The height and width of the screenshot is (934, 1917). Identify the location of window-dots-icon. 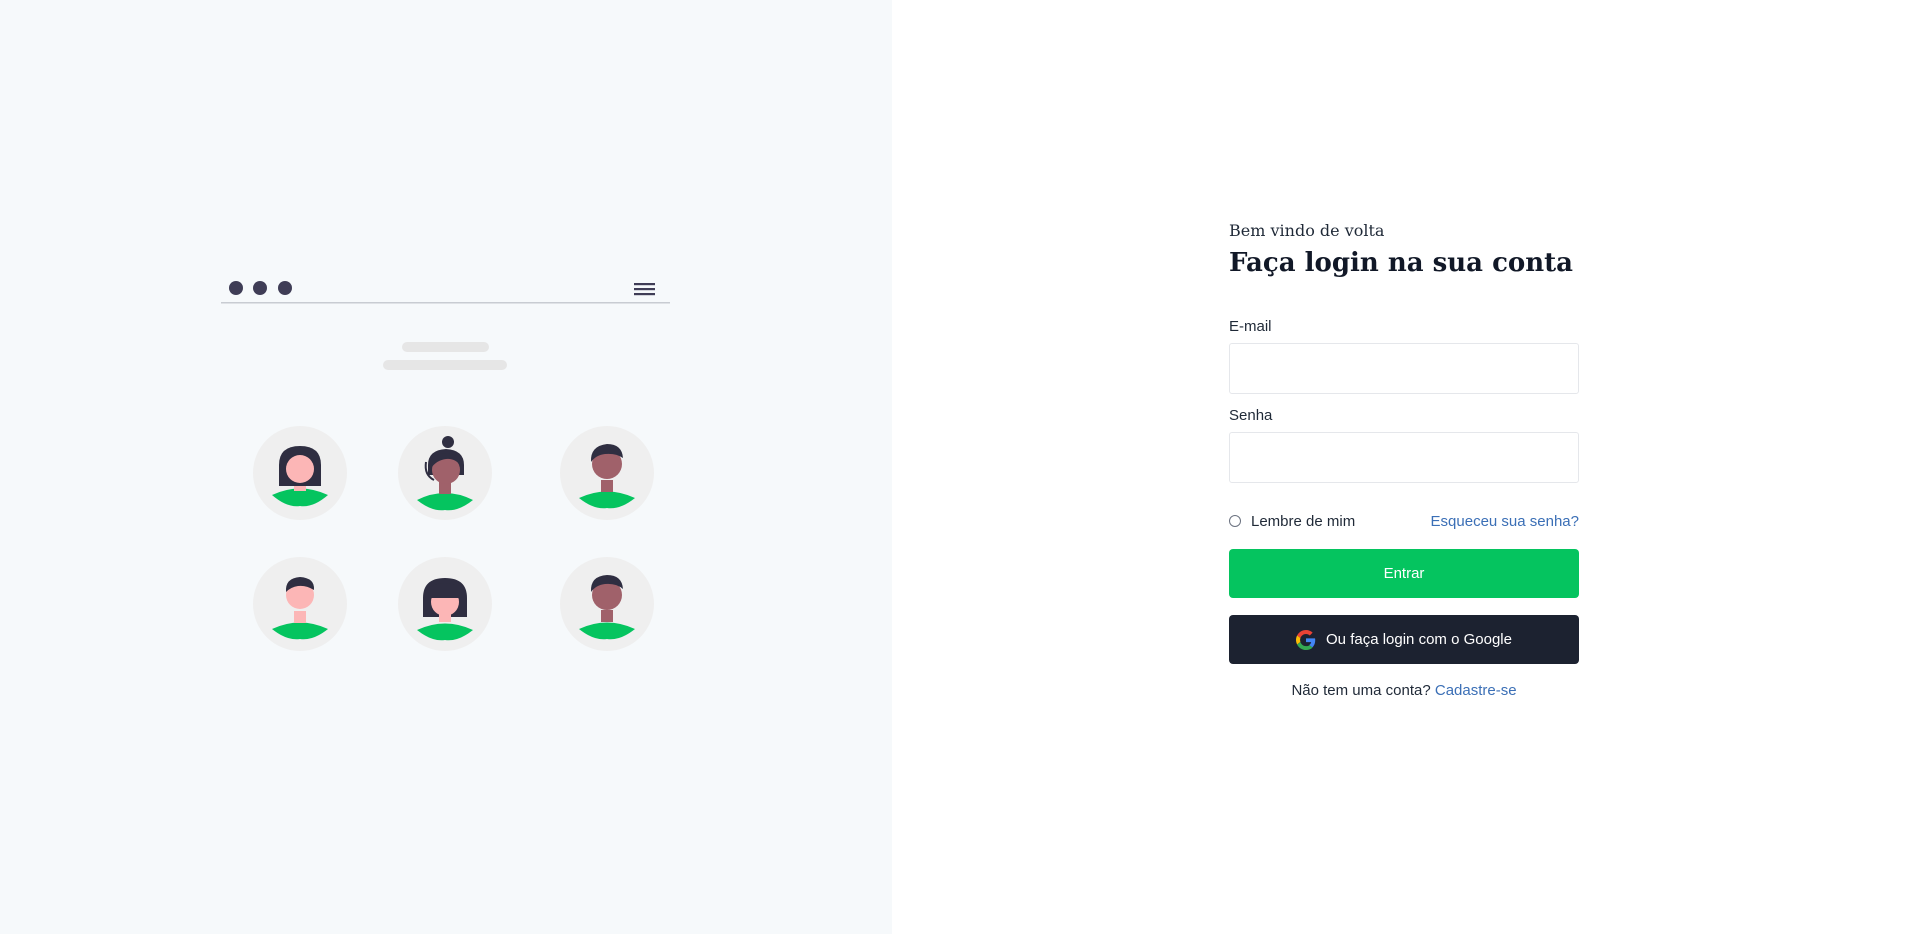
(260, 288).